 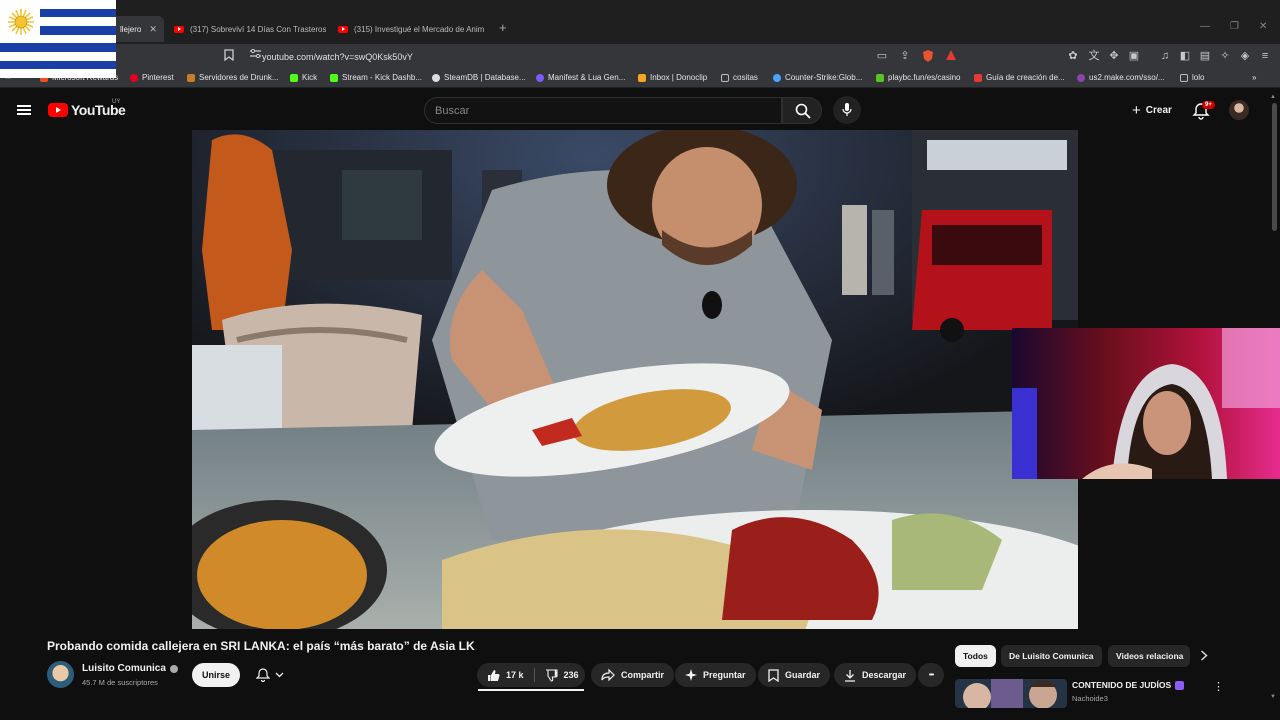 What do you see at coordinates (124, 668) in the screenshot?
I see `channel-name: Luisito Comunica` at bounding box center [124, 668].